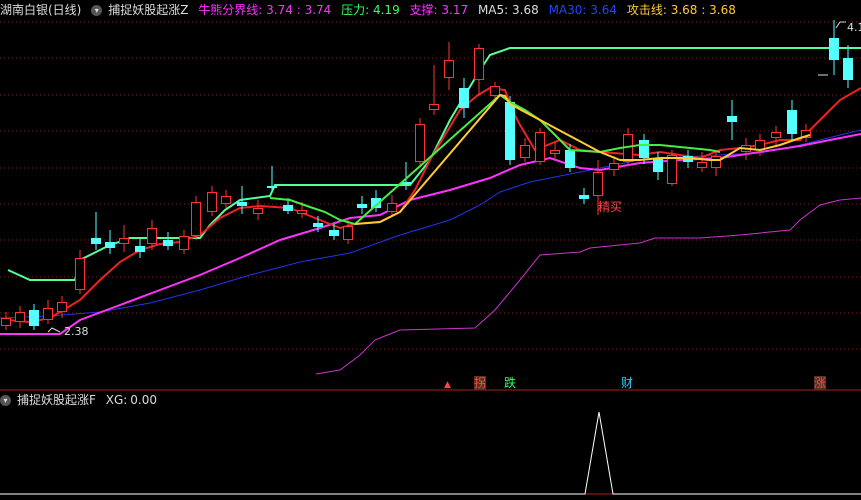  I want to click on sub-panel-header: ▾ 捕捉妖股起涨F XG: 0.00, so click(81, 400).